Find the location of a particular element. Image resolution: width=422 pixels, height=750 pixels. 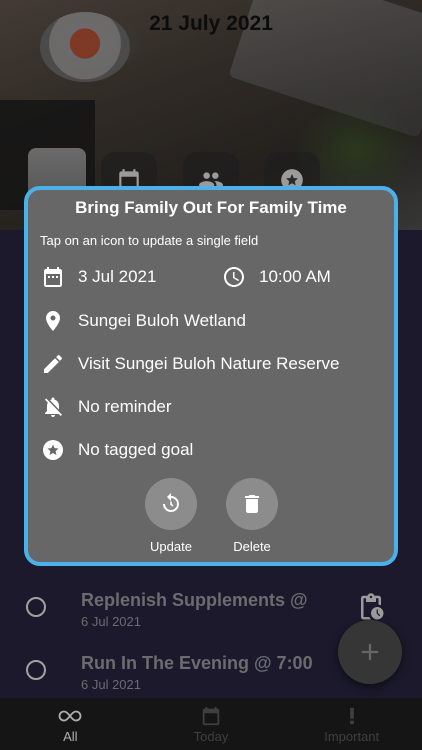

delete-button is located at coordinates (252, 504).